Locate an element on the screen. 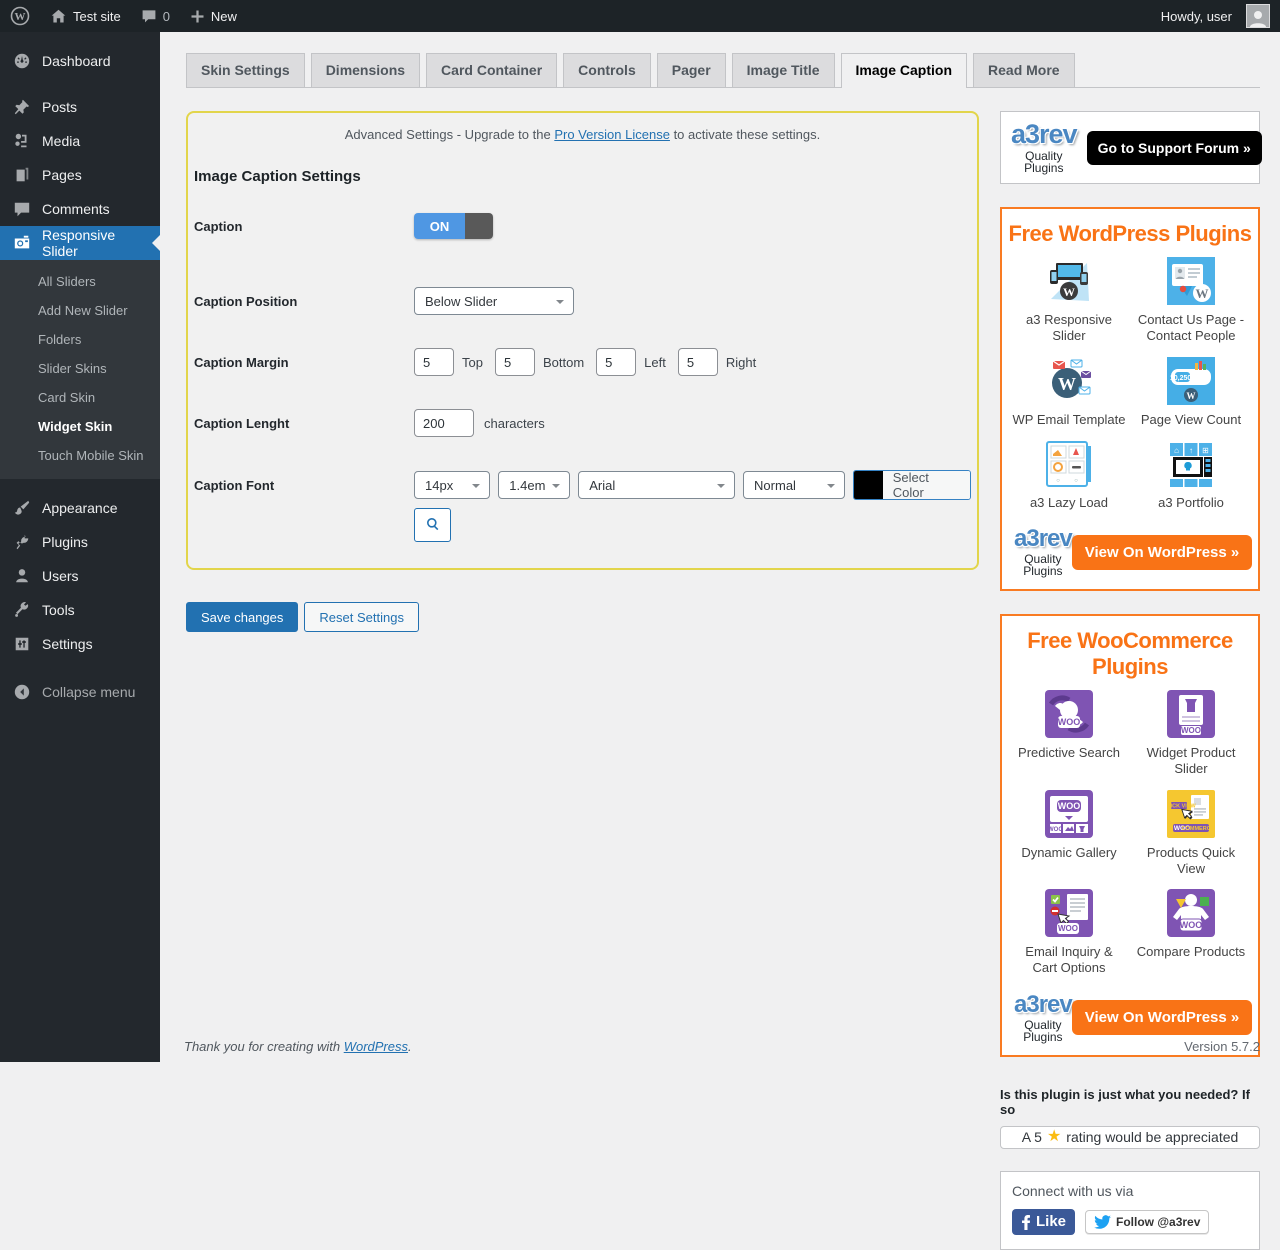 The image size is (1280, 1250). submenu-slider-skins: Slider Skins is located at coordinates (80, 368).